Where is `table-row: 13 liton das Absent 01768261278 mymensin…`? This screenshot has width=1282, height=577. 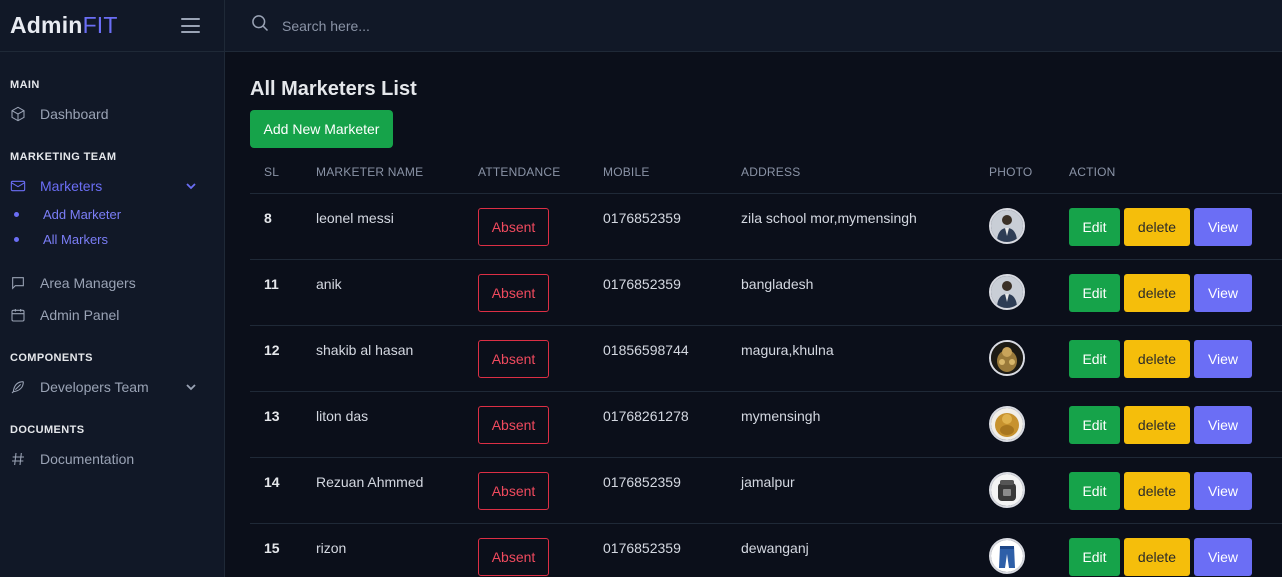 table-row: 13 liton das Absent 01768261278 mymensin… is located at coordinates (766, 424).